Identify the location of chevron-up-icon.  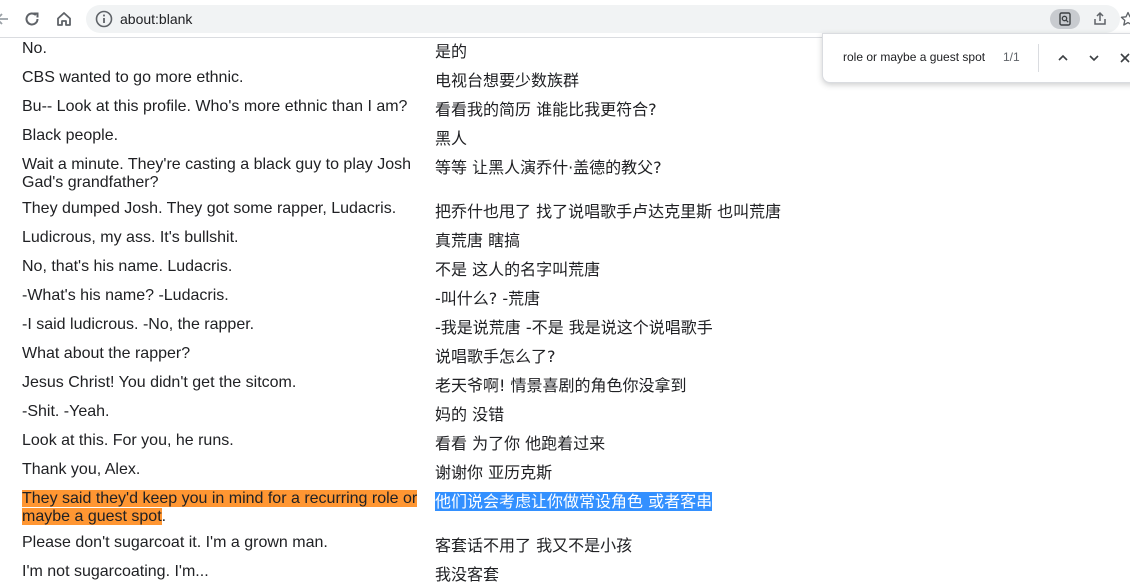
(1063, 57).